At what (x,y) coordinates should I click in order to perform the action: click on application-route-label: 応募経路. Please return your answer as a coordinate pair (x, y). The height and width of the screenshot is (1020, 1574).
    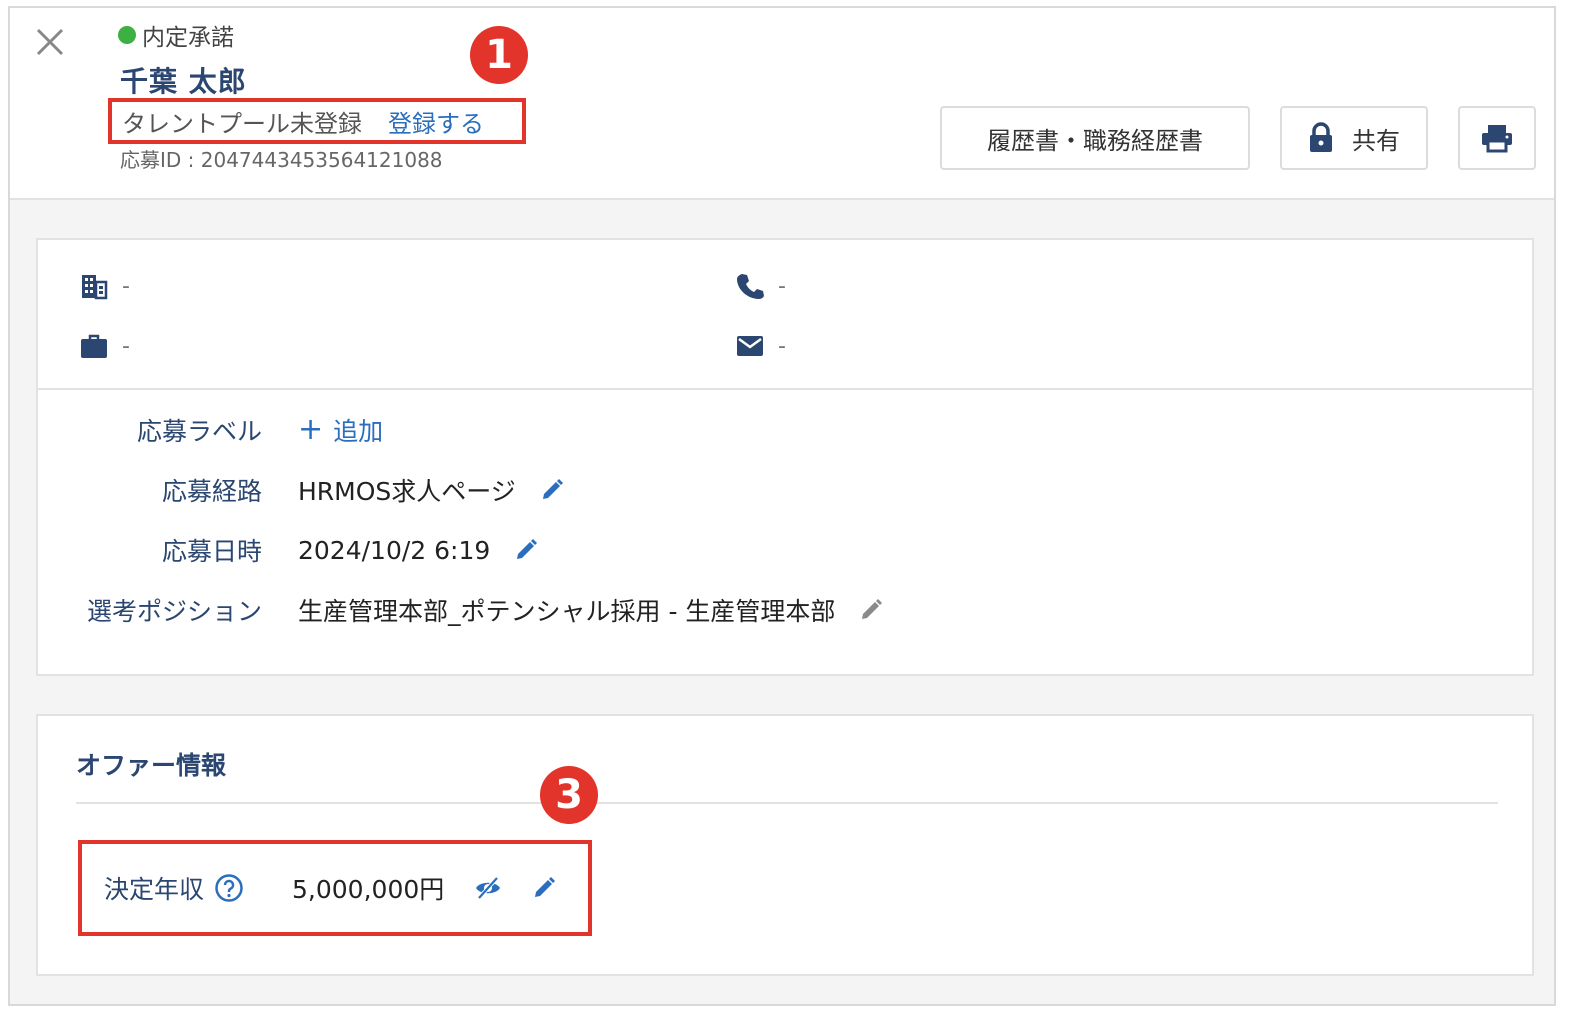
    Looking at the image, I should click on (211, 491).